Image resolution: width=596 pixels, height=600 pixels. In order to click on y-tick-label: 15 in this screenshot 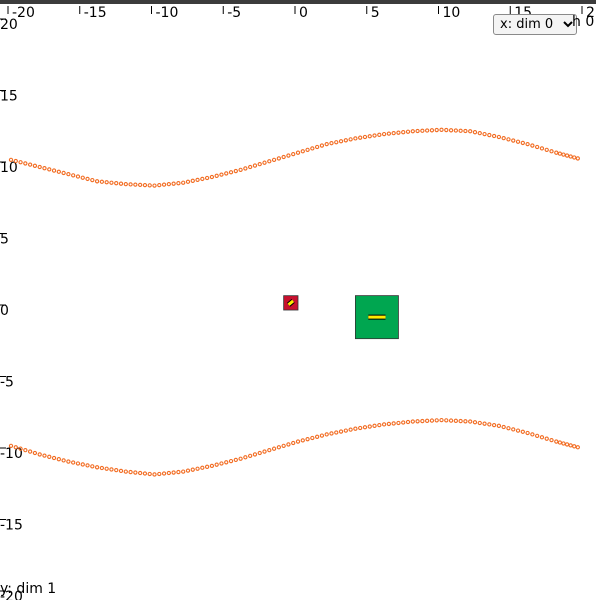, I will do `click(9, 97)`.